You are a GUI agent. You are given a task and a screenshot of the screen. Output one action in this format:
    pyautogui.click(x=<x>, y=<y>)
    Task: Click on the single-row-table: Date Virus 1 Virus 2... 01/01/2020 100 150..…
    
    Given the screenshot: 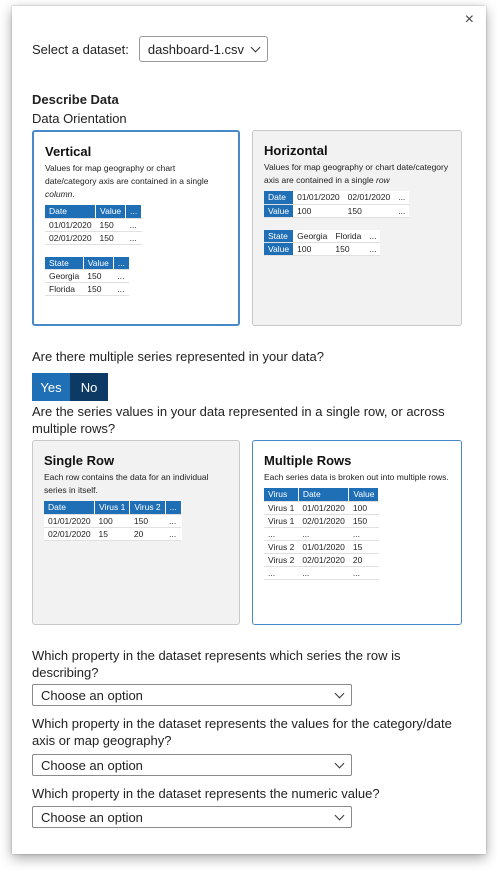 What is the action you would take?
    pyautogui.click(x=113, y=521)
    